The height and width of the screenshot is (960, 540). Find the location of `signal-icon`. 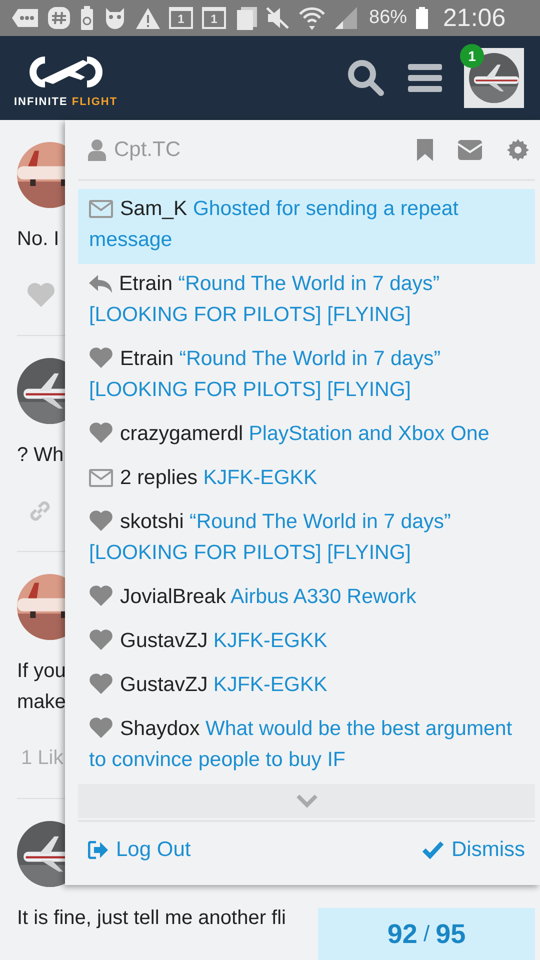

signal-icon is located at coordinates (346, 18).